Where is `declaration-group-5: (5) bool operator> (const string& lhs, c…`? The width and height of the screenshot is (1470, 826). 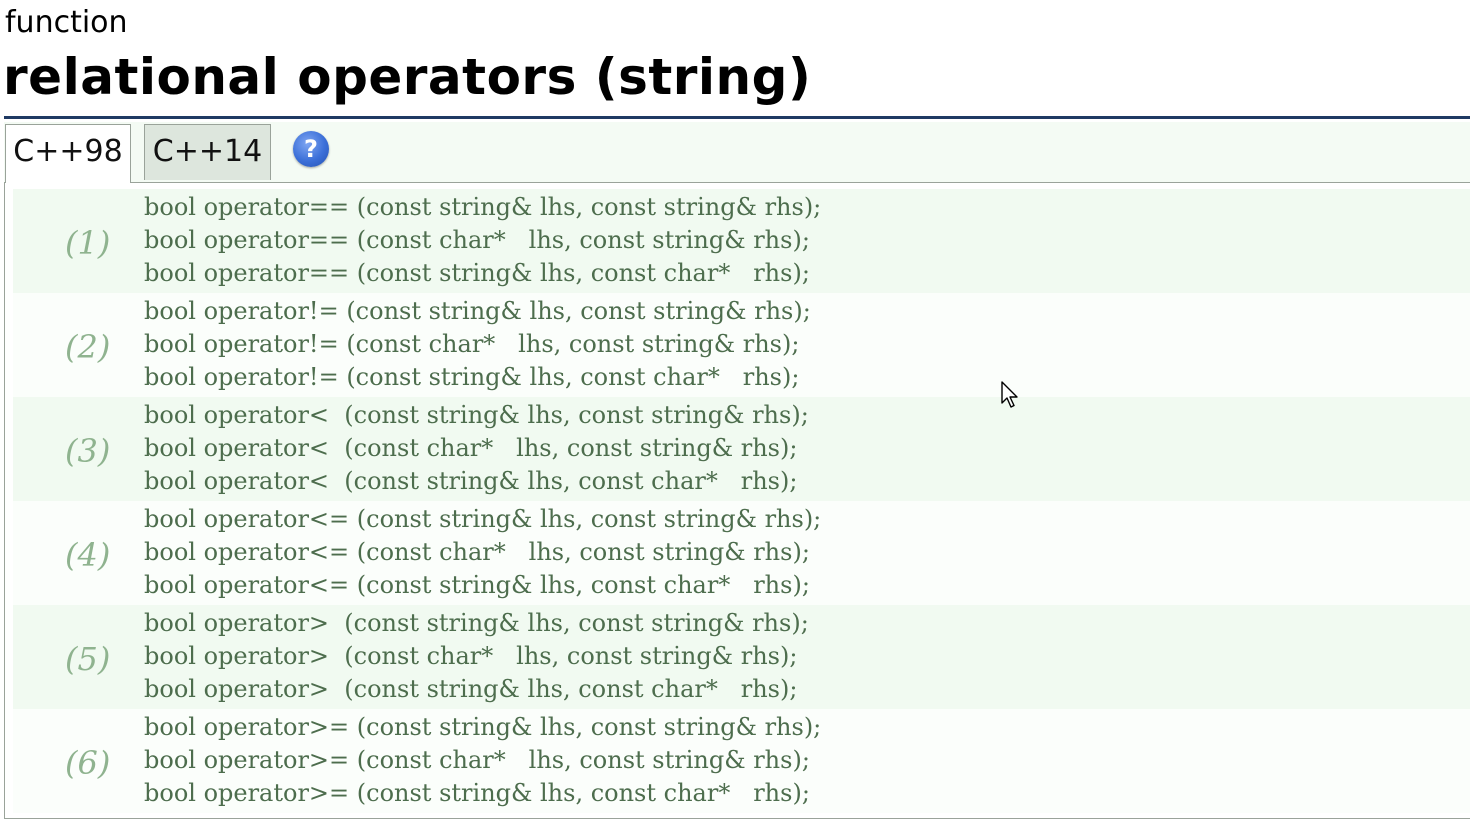
declaration-group-5: (5) bool operator> (const string& lhs, c… is located at coordinates (741, 657).